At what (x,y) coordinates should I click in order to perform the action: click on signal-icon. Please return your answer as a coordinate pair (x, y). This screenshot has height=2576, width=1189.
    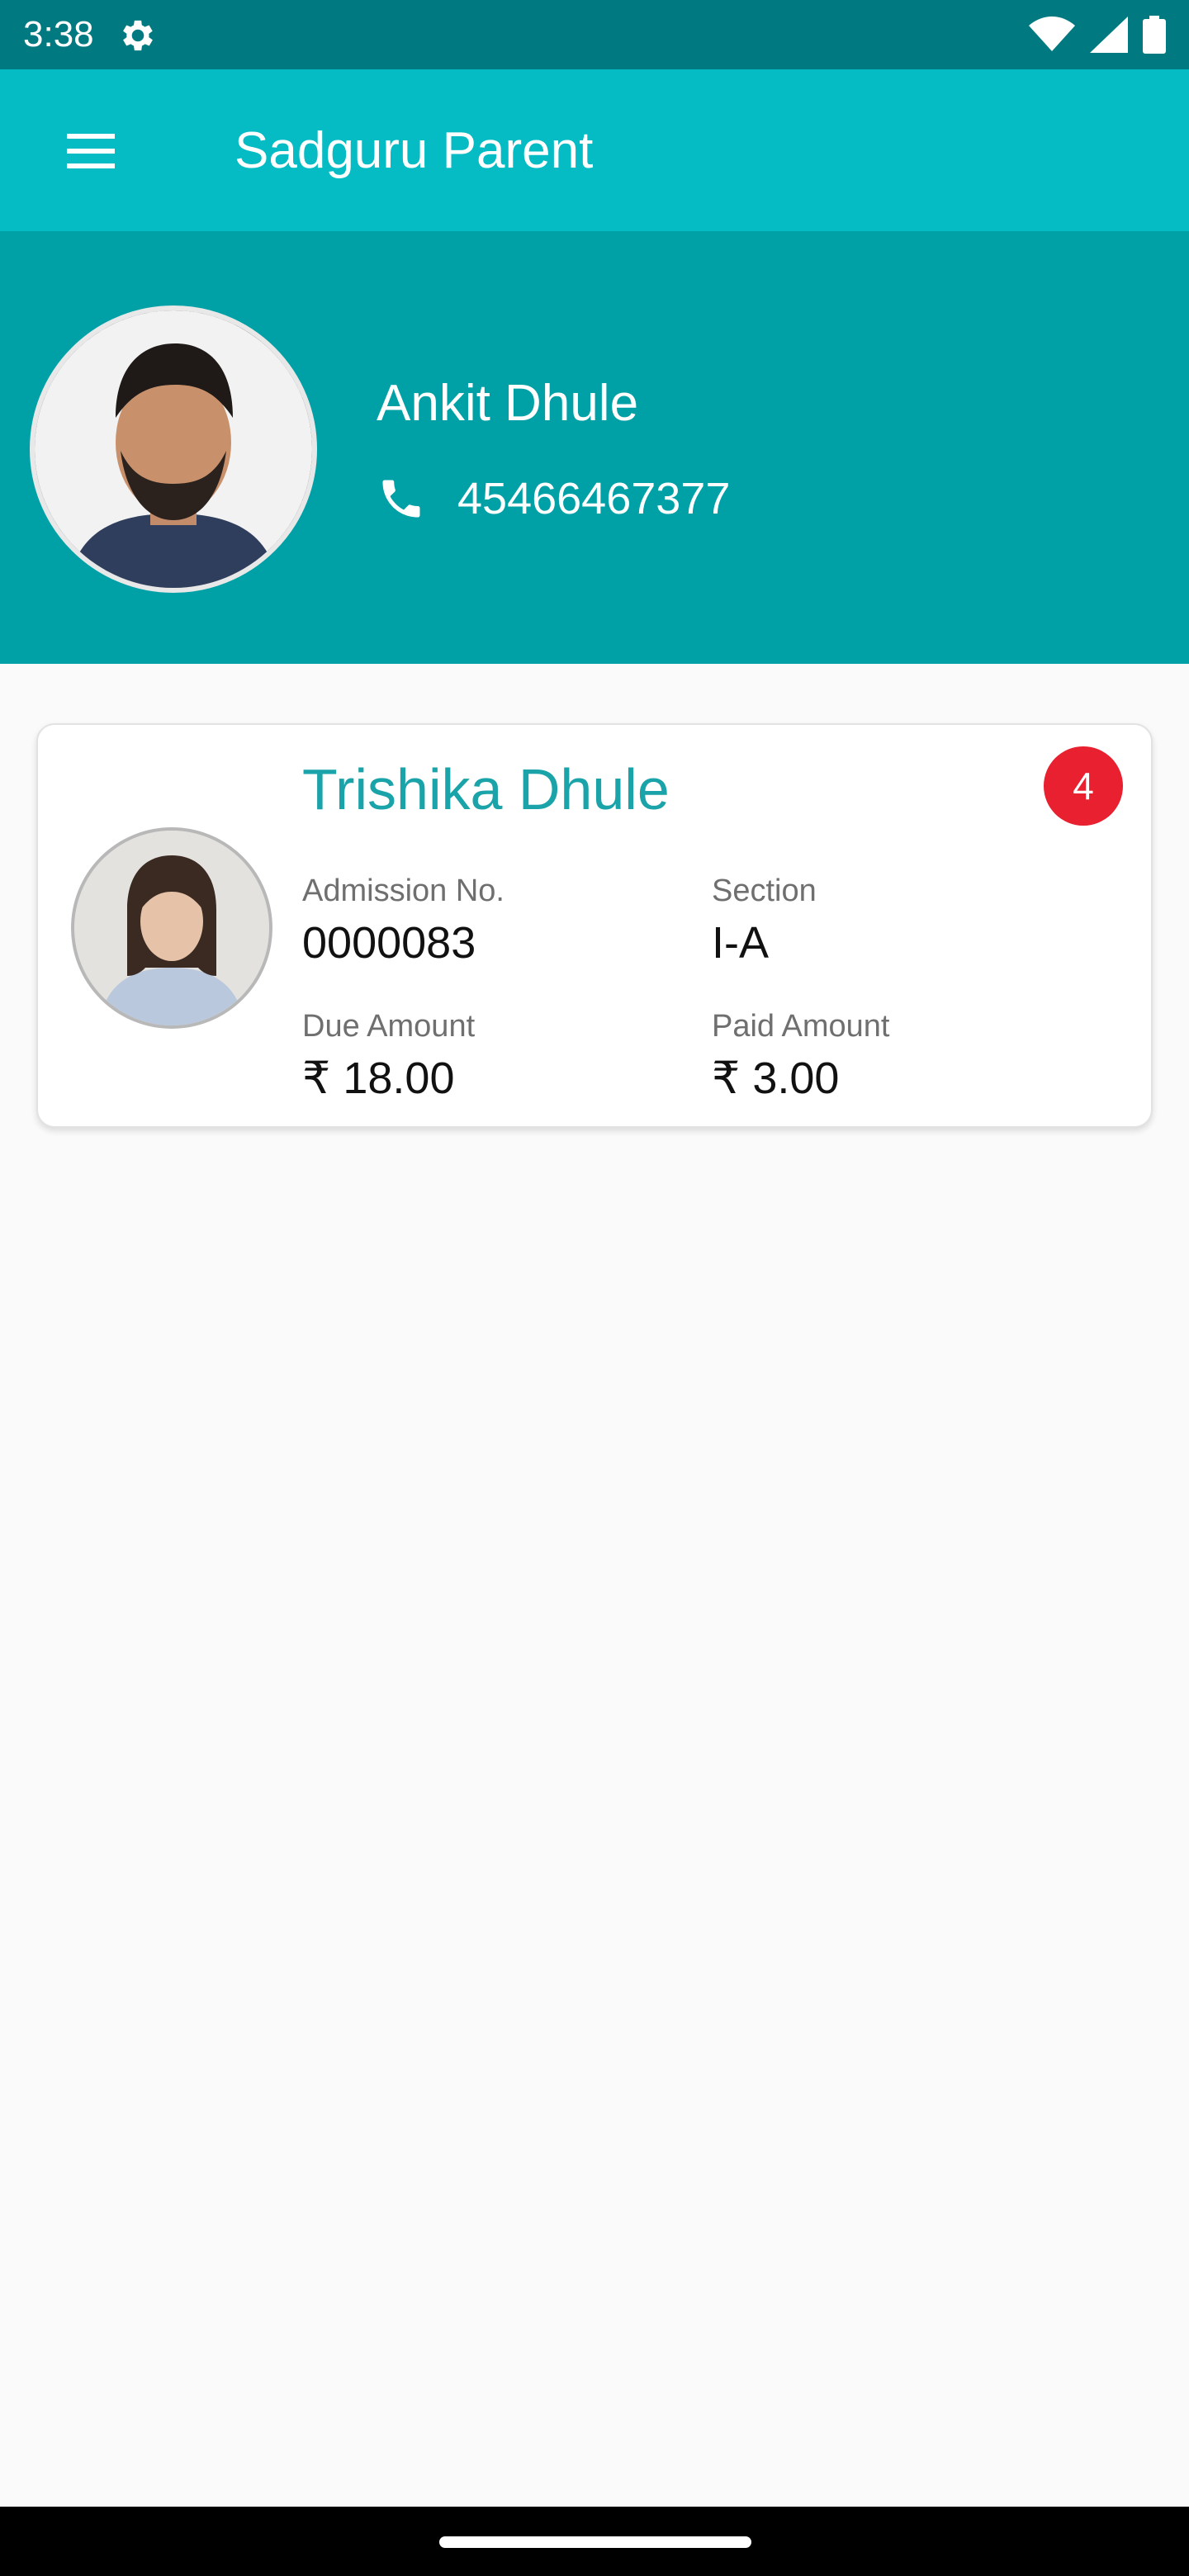
    Looking at the image, I should click on (1109, 35).